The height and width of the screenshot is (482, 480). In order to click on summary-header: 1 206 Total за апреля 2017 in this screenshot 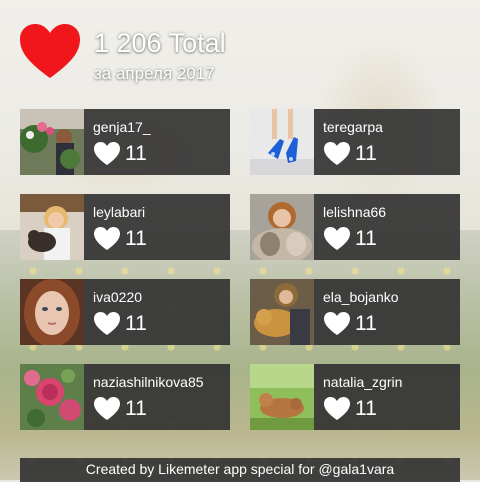, I will do `click(240, 56)`.